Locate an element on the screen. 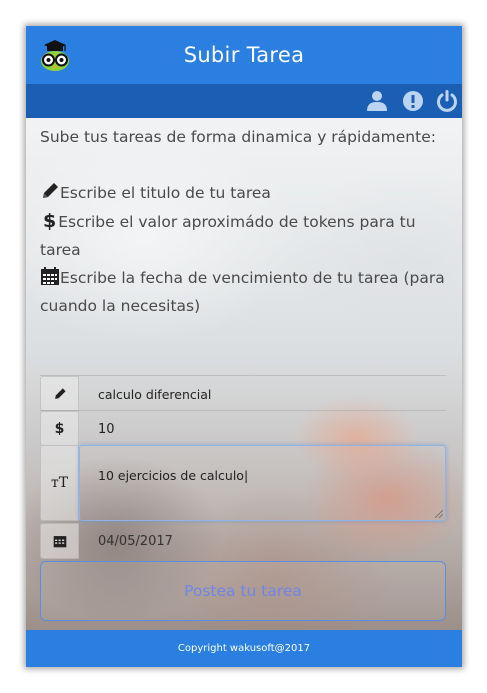  footer: Copyright wakusoft@2017 is located at coordinates (244, 648).